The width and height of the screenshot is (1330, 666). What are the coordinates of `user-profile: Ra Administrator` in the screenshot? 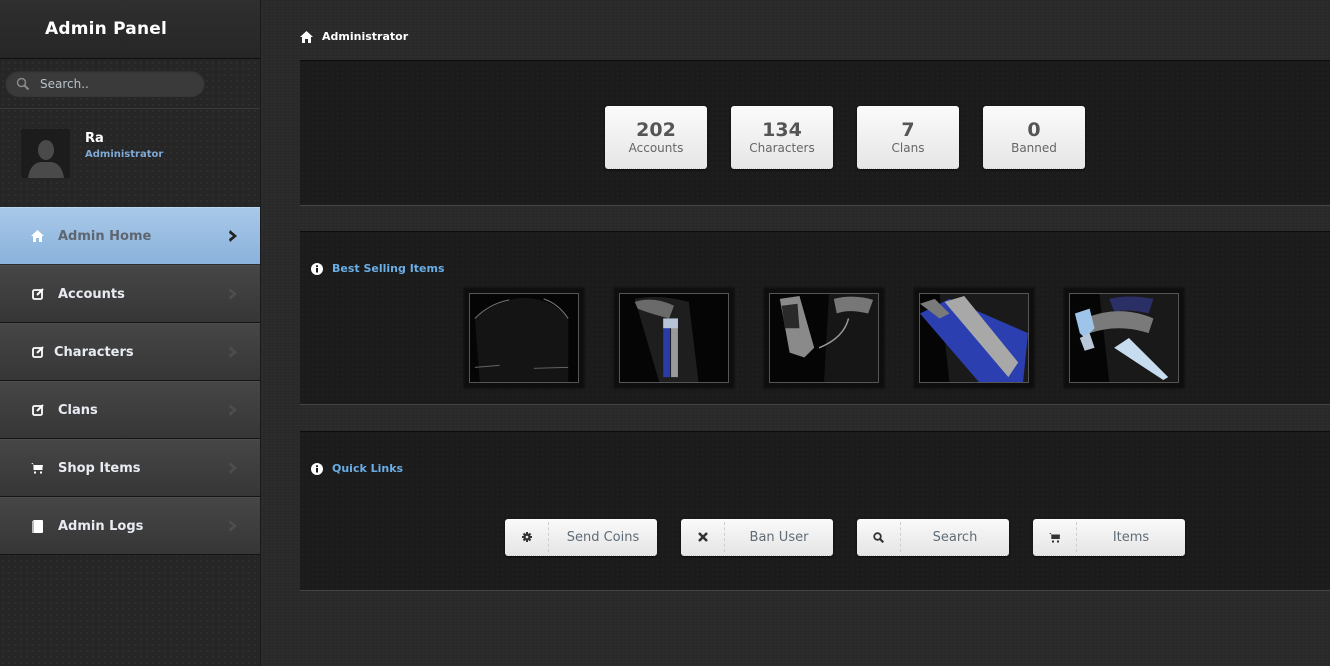 It's located at (130, 158).